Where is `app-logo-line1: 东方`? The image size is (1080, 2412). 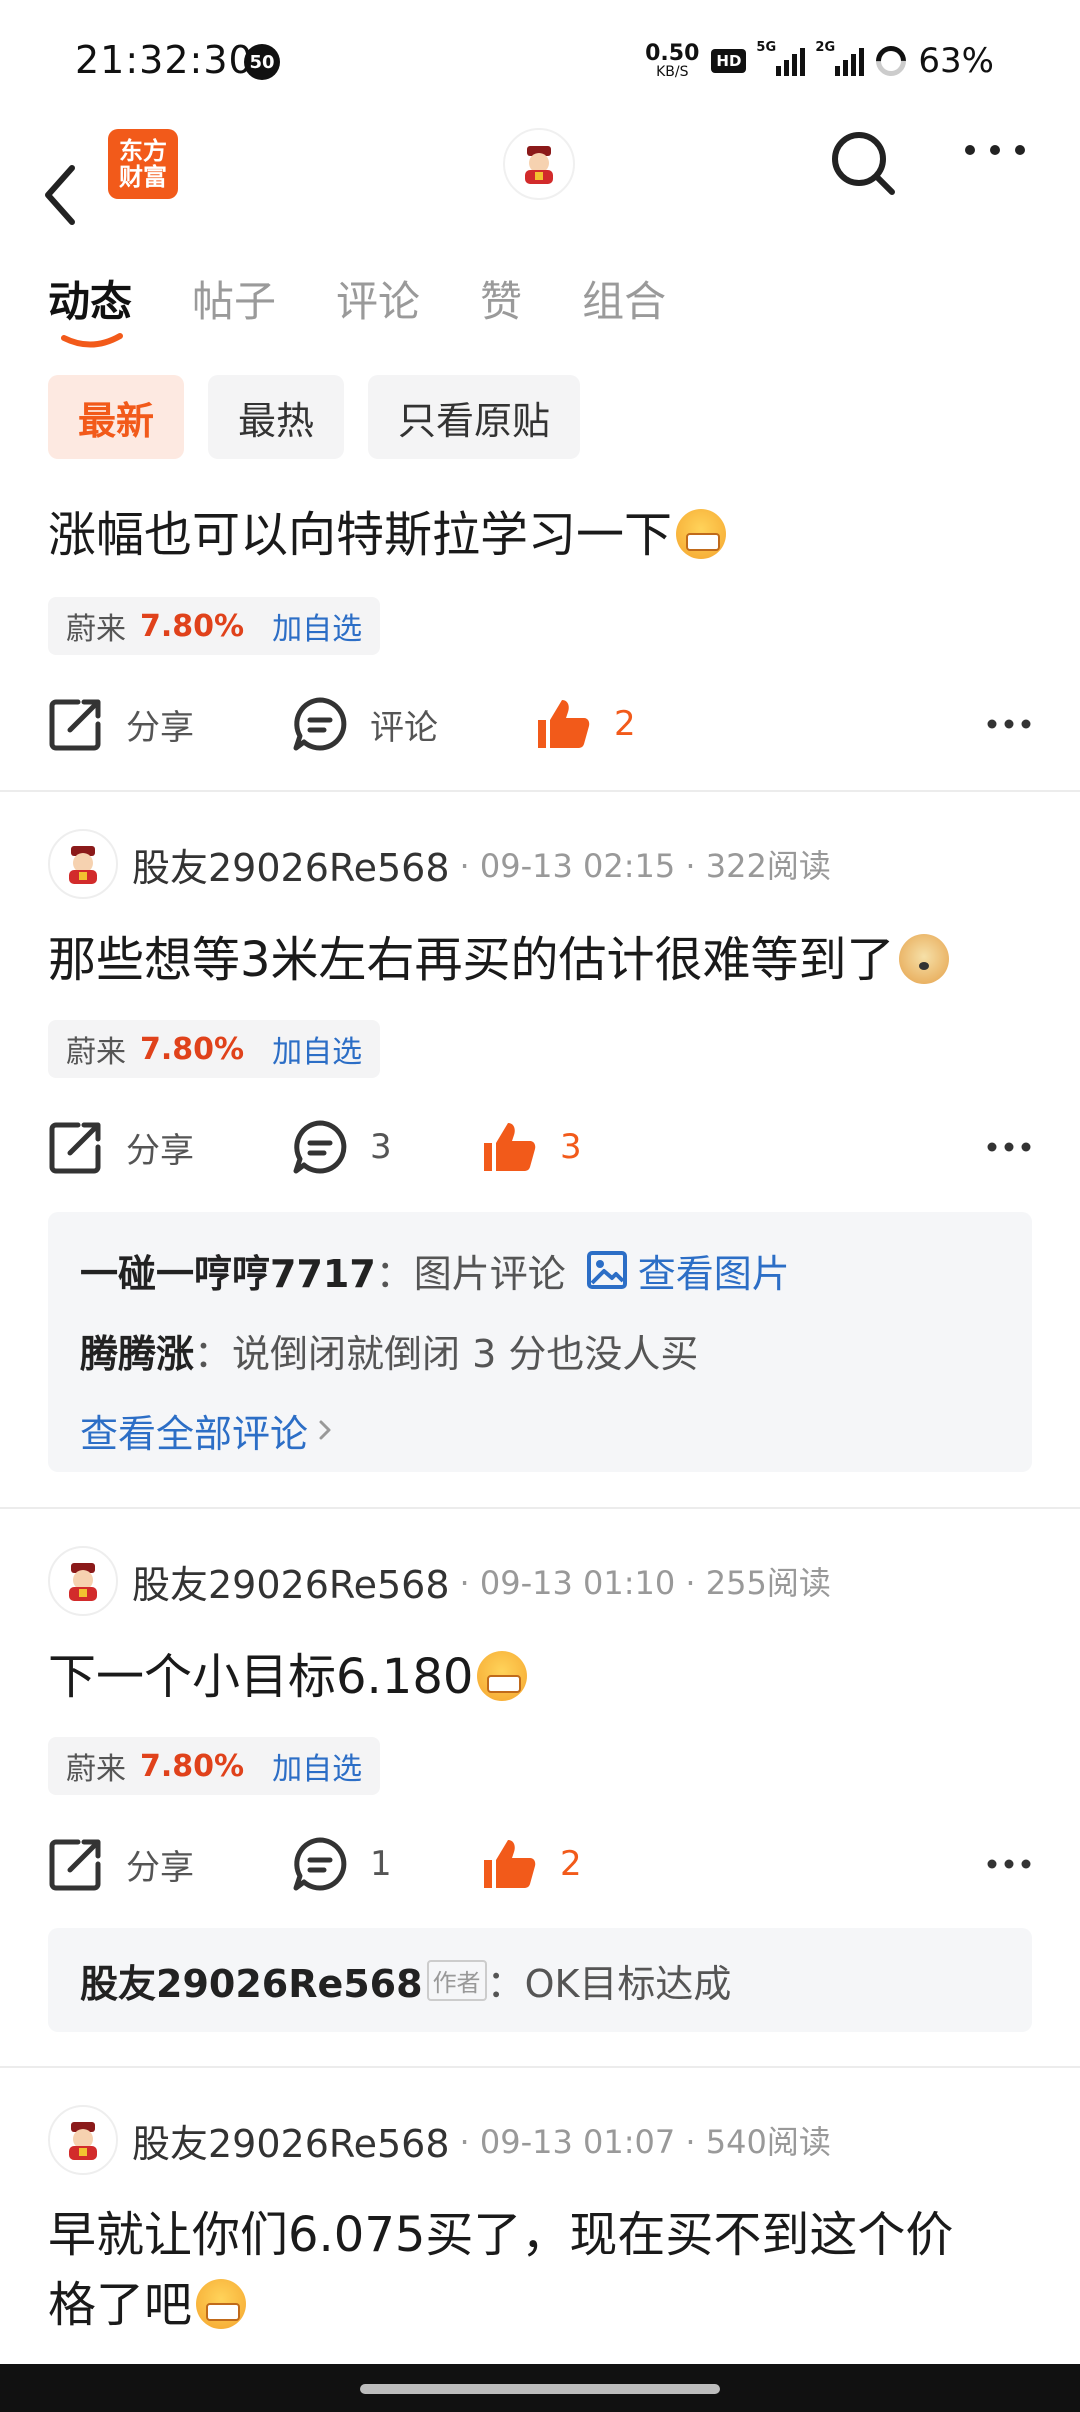
app-logo-line1: 东方 is located at coordinates (143, 150).